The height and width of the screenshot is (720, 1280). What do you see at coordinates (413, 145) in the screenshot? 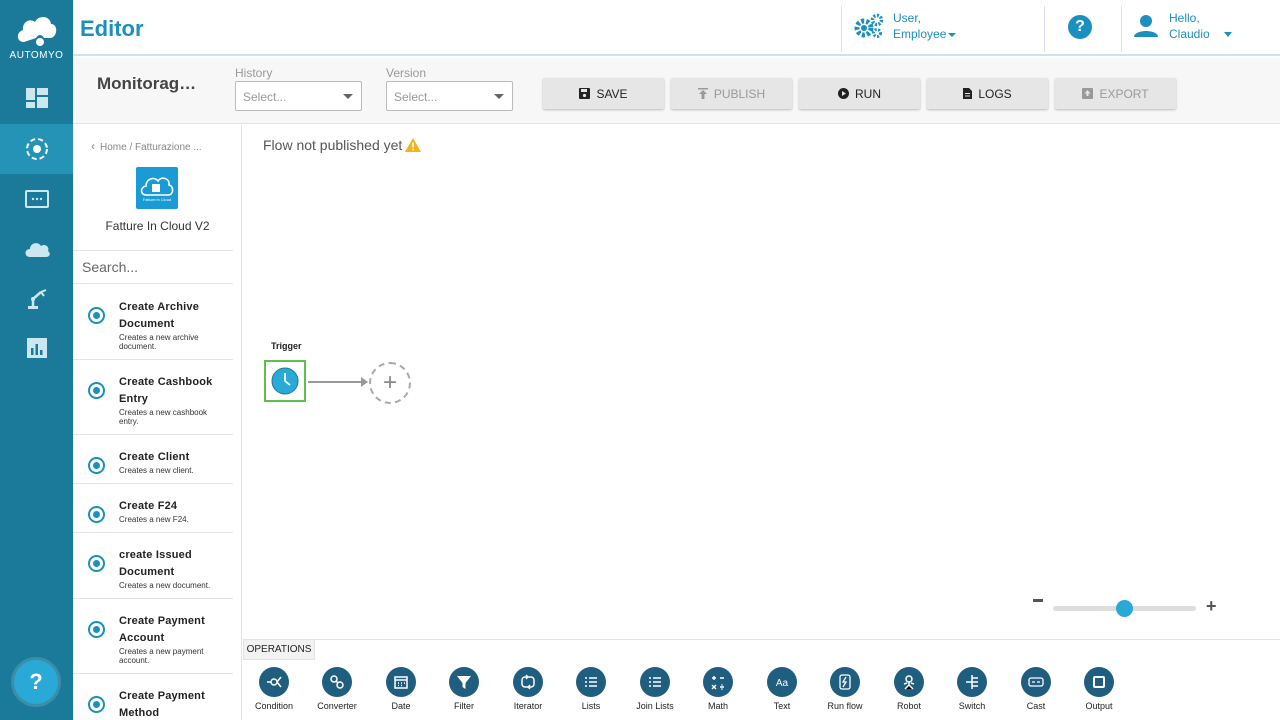
I see `warning-icon` at bounding box center [413, 145].